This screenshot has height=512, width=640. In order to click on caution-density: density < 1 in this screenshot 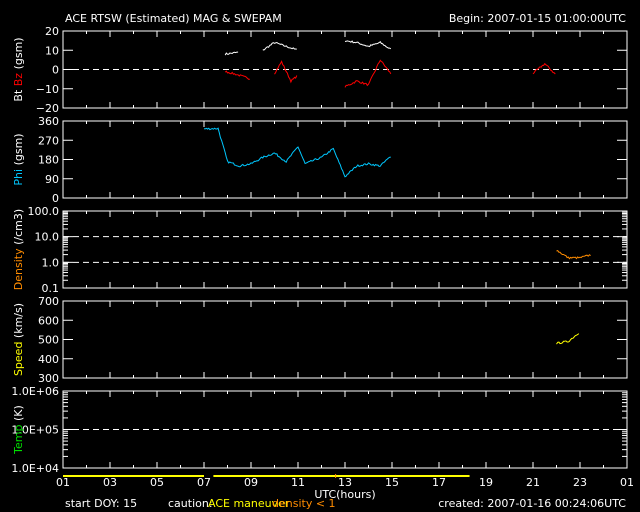, I will do `click(304, 503)`.